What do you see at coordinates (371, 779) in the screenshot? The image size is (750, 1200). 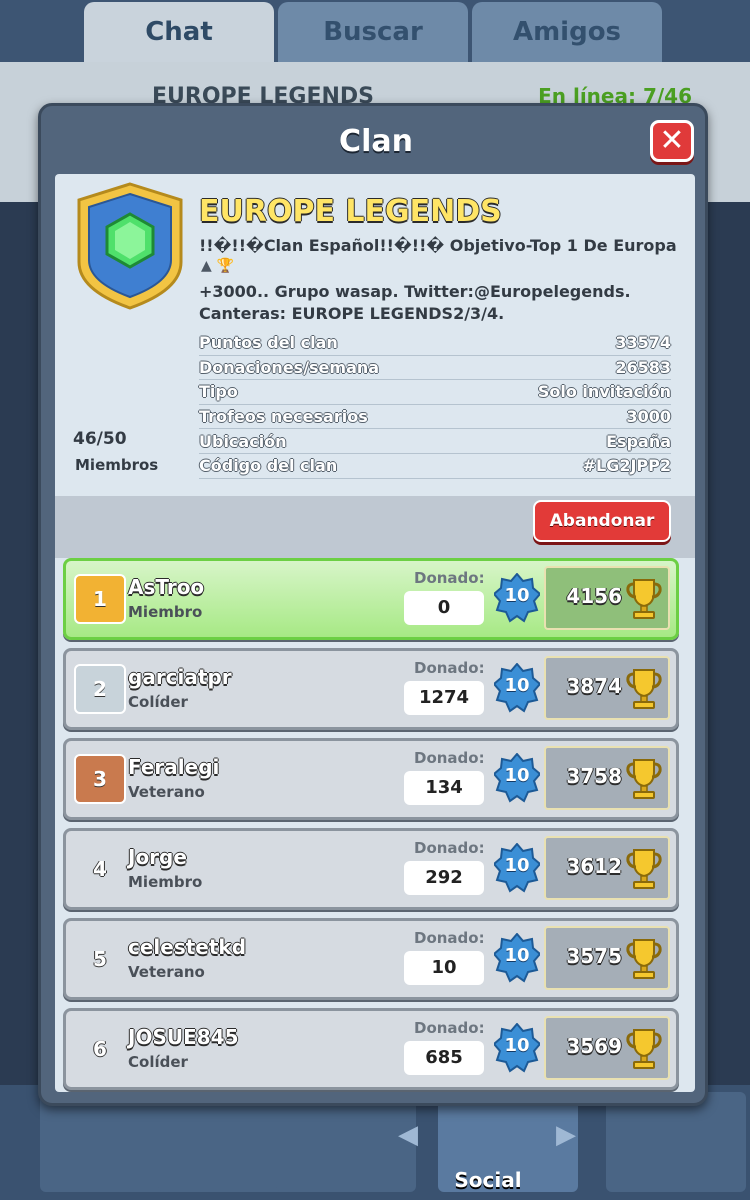 I see `member-row: 3 Feralegi Veterano Donado: 134 10 3758` at bounding box center [371, 779].